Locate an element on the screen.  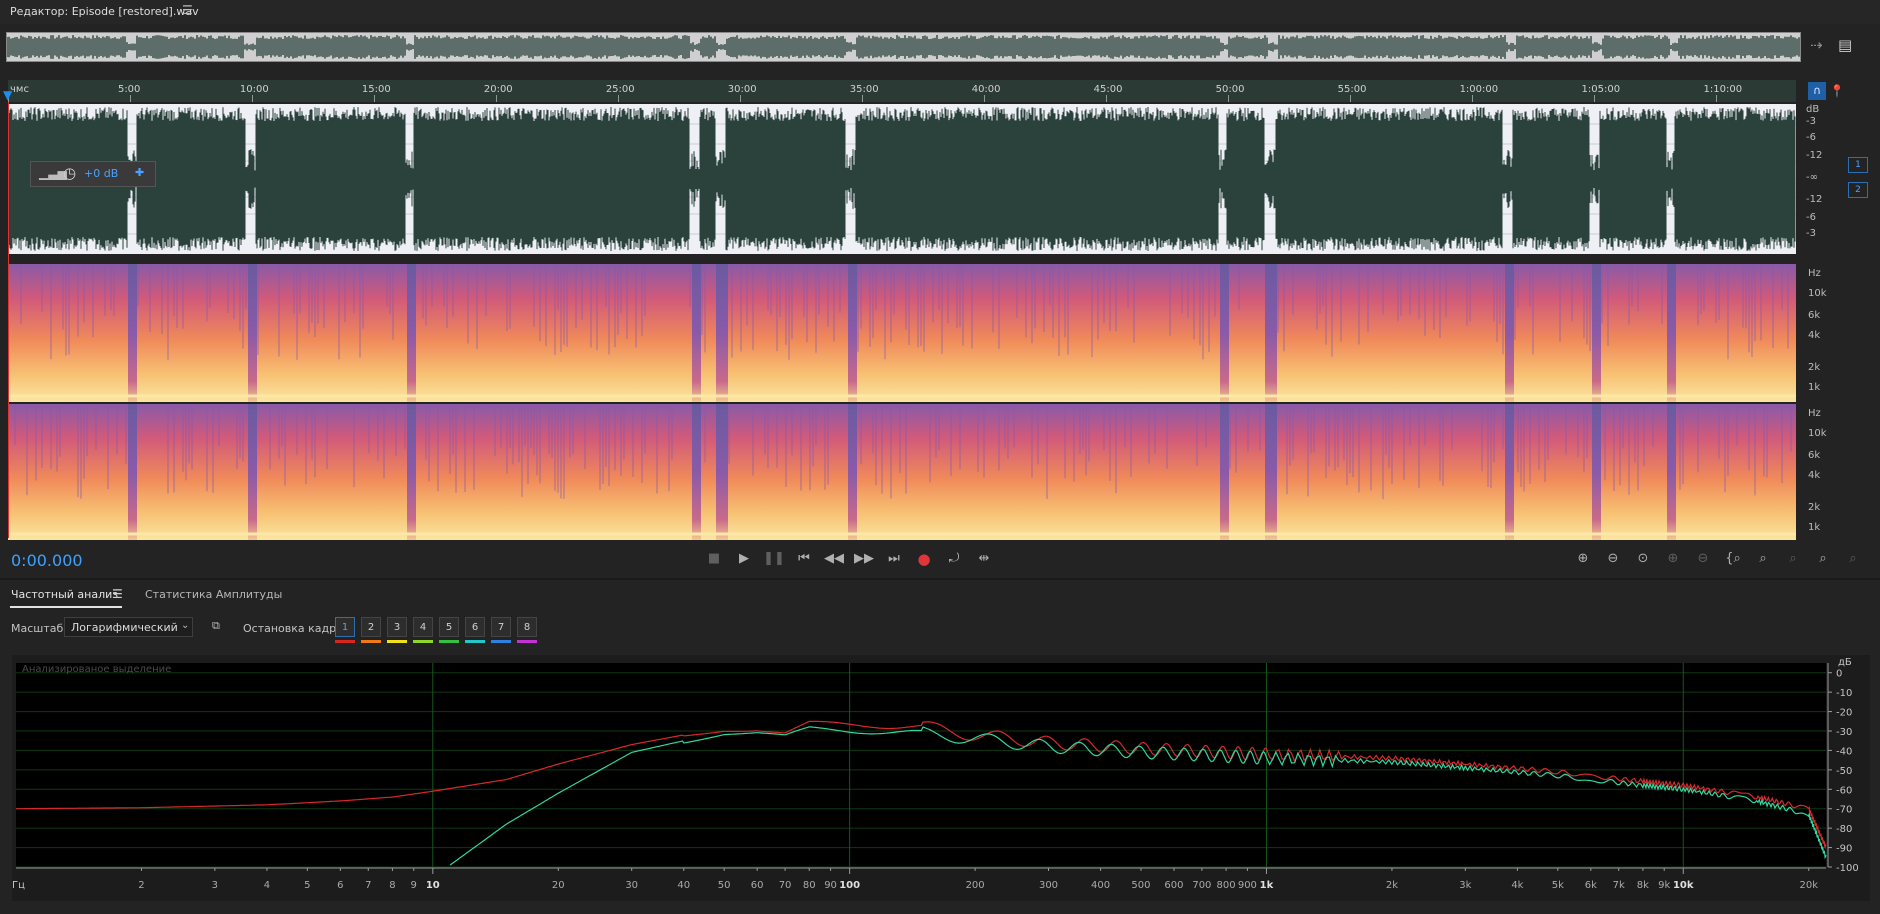
overview-waveform is located at coordinates (903, 47).